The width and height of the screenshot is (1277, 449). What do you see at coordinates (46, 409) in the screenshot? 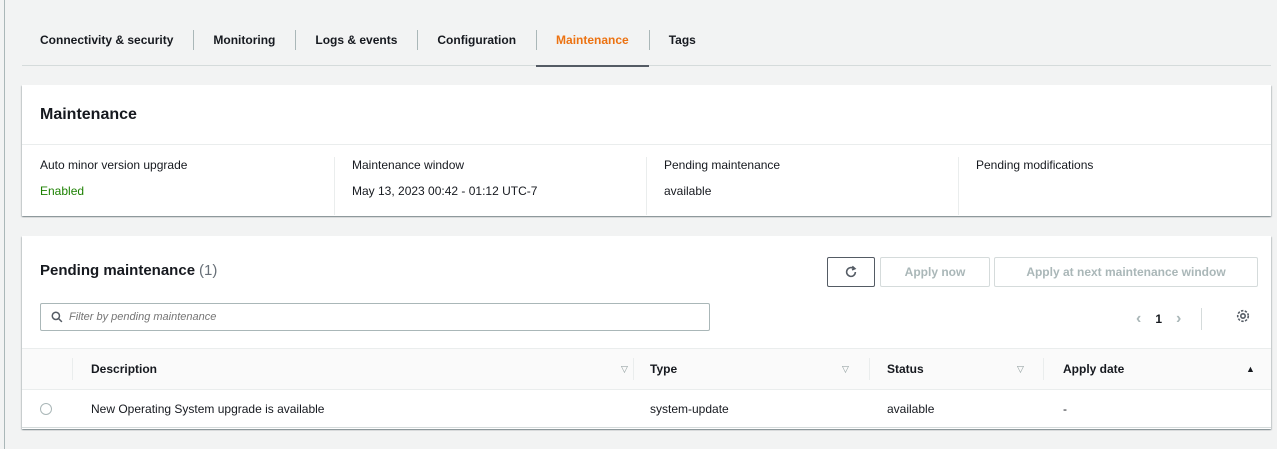
I see `row-select-radio` at bounding box center [46, 409].